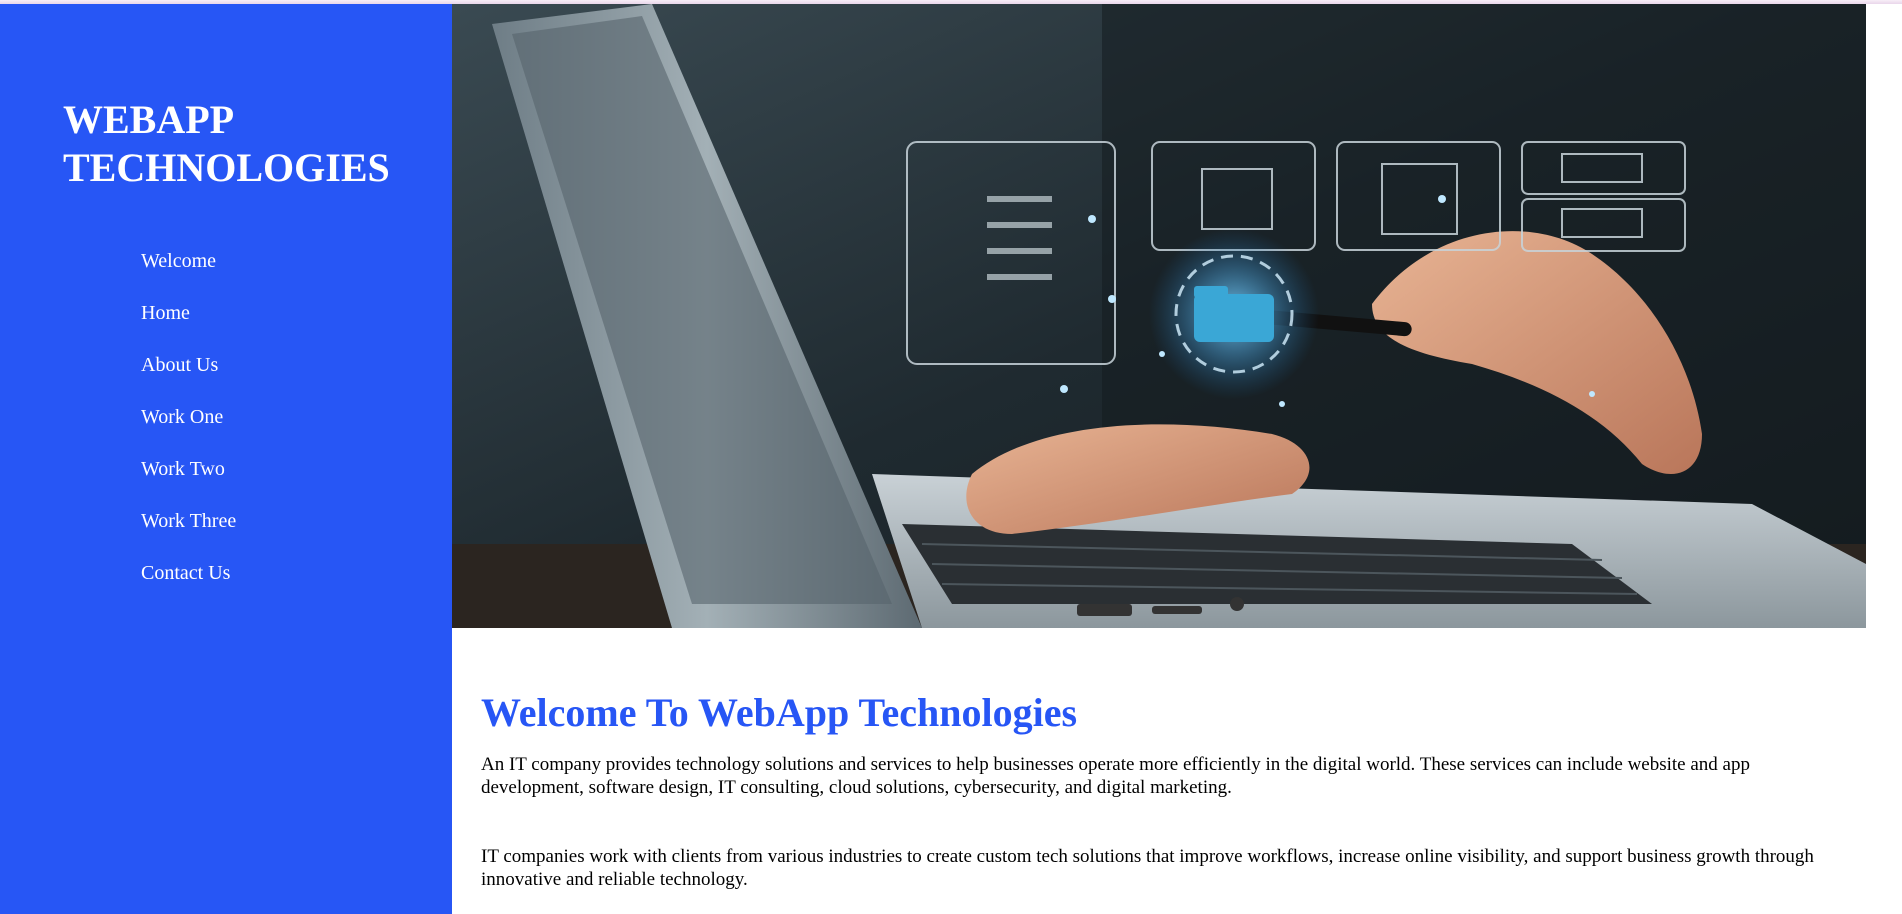  What do you see at coordinates (188, 521) in the screenshot?
I see `nav-link-work-three: Work Three` at bounding box center [188, 521].